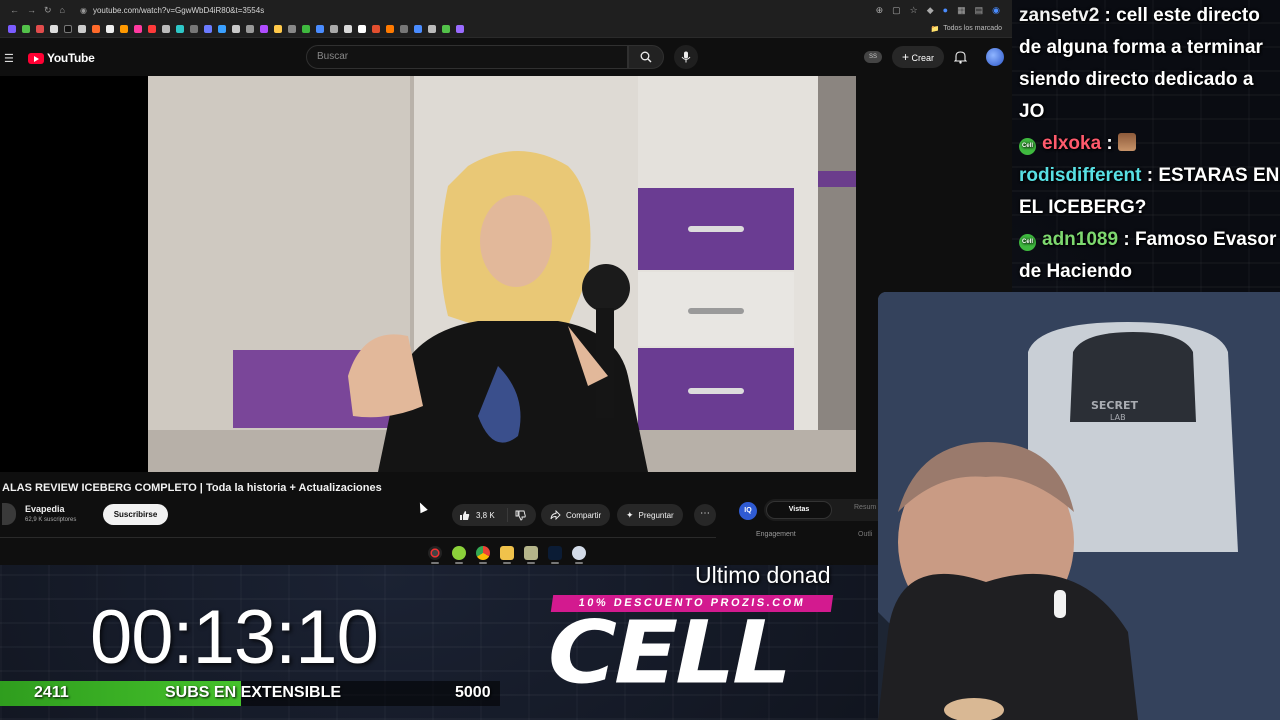 This screenshot has width=1280, height=720. I want to click on search-input: Buscar, so click(467, 57).